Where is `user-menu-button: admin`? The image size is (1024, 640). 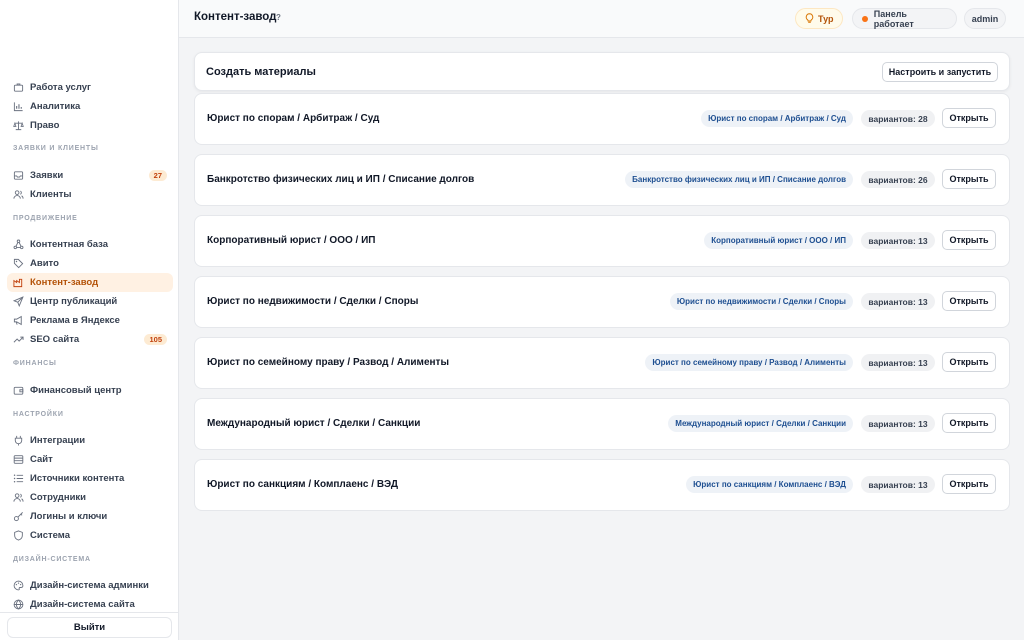
user-menu-button: admin is located at coordinates (985, 18).